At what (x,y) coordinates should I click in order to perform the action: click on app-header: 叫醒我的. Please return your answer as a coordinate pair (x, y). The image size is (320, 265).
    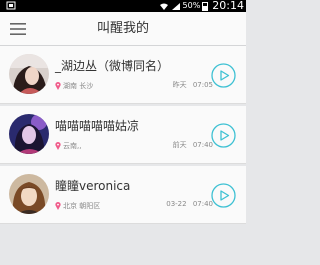
    Looking at the image, I should click on (123, 29).